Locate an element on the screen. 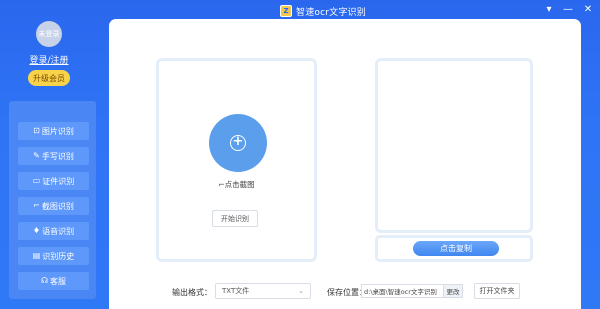 The image size is (600, 309). sidebar-item-image-ocr: ⊡ 图片识别 is located at coordinates (53, 131).